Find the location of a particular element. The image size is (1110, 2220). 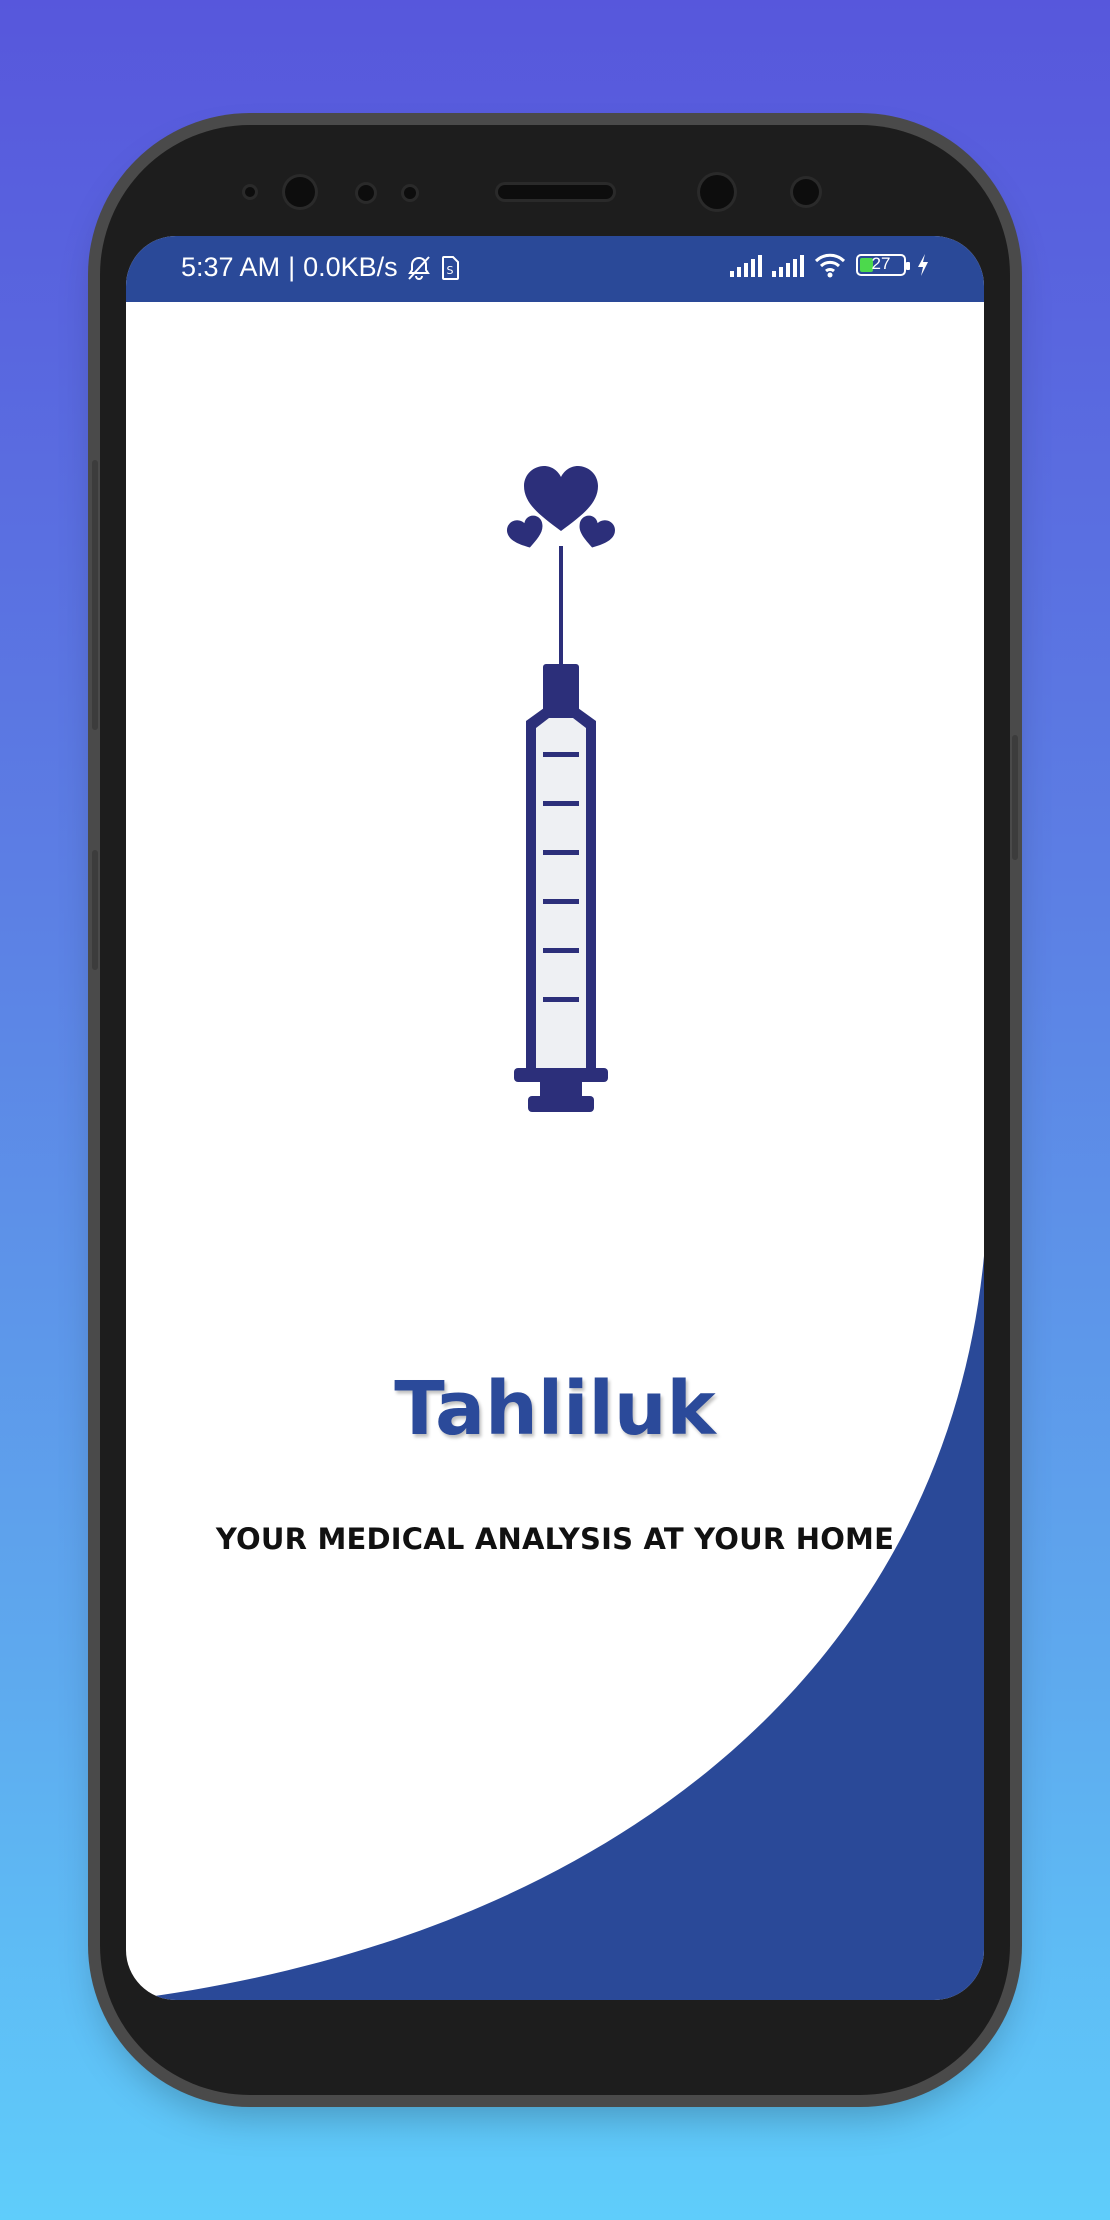

wifi-icon is located at coordinates (830, 265).